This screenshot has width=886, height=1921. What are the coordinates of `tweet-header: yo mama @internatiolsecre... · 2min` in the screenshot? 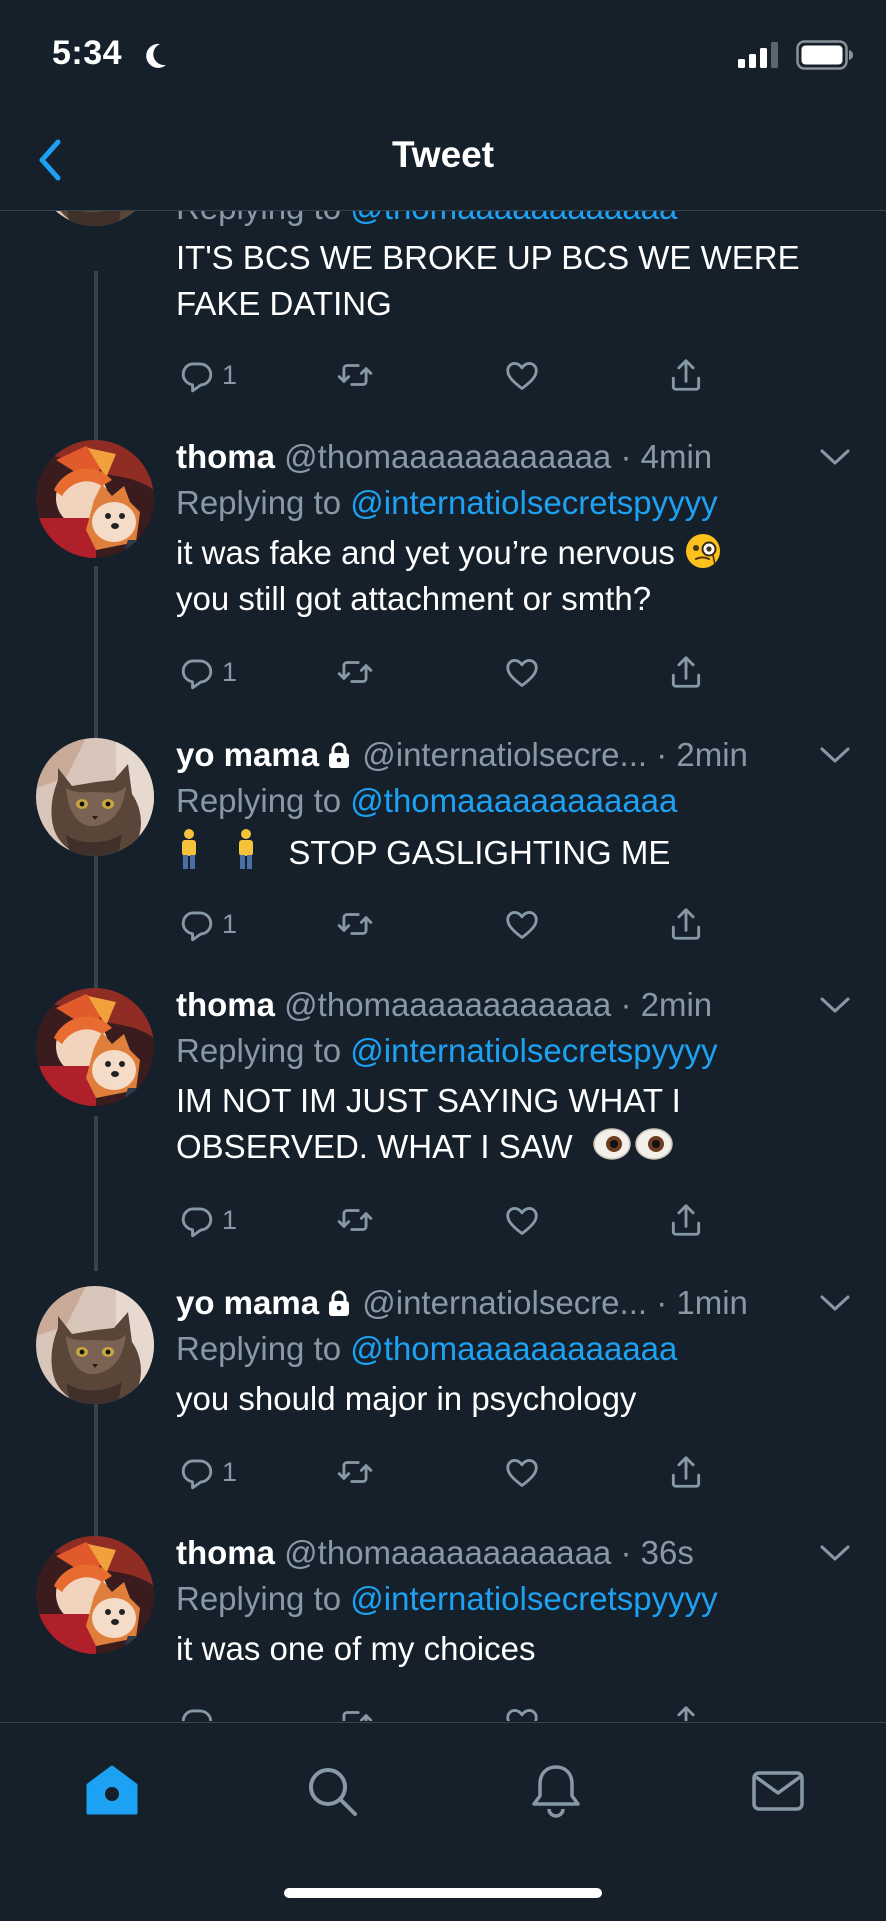 It's located at (462, 755).